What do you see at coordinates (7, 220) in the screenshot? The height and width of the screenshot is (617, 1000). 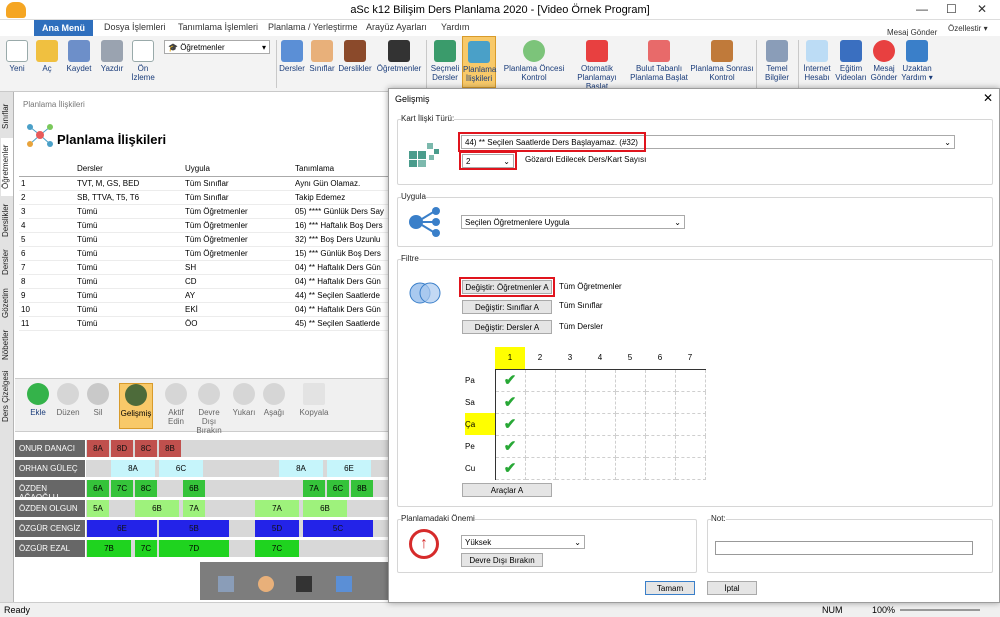 I see `side-tab-classrooms: Derslikler` at bounding box center [7, 220].